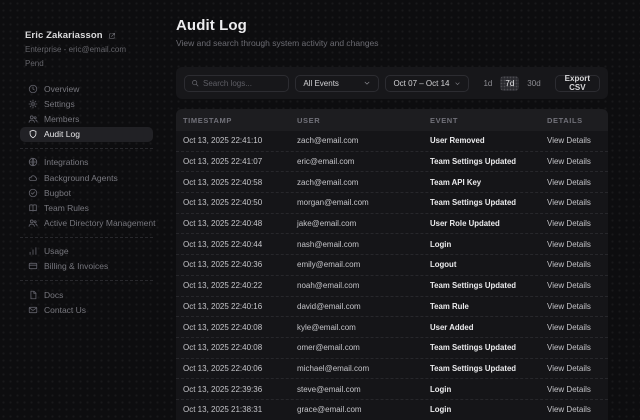  Describe the element at coordinates (66, 162) in the screenshot. I see `sidebar-item-label: Integrations` at that location.